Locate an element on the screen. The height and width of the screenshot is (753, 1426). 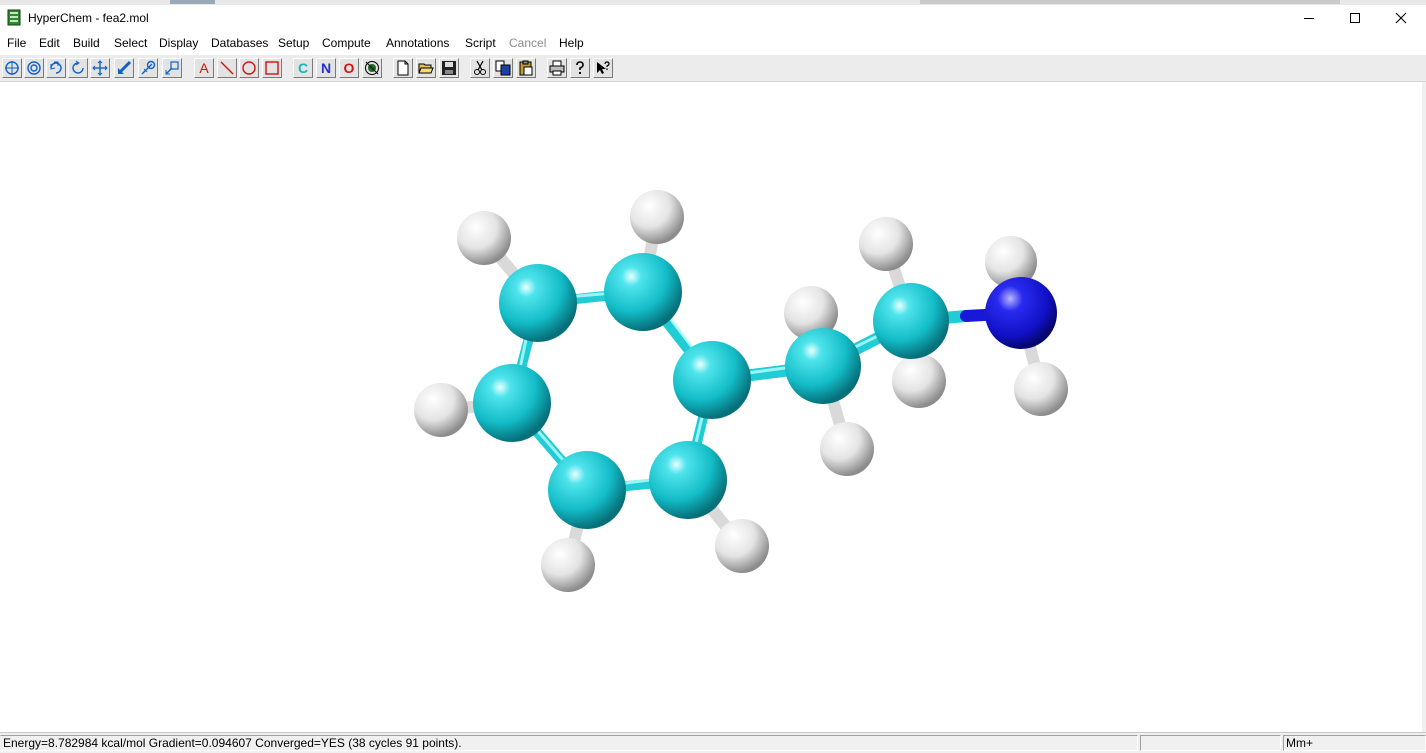
xy-rotate-button is located at coordinates (56, 68).